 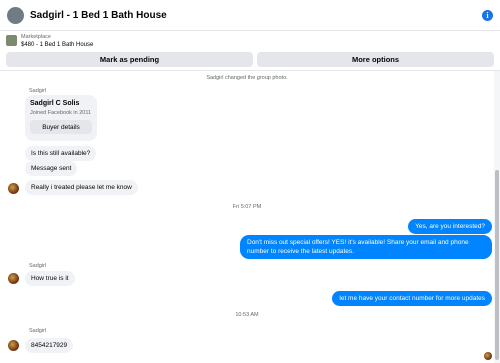 What do you see at coordinates (50, 278) in the screenshot?
I see `message-bubble: How true is it` at bounding box center [50, 278].